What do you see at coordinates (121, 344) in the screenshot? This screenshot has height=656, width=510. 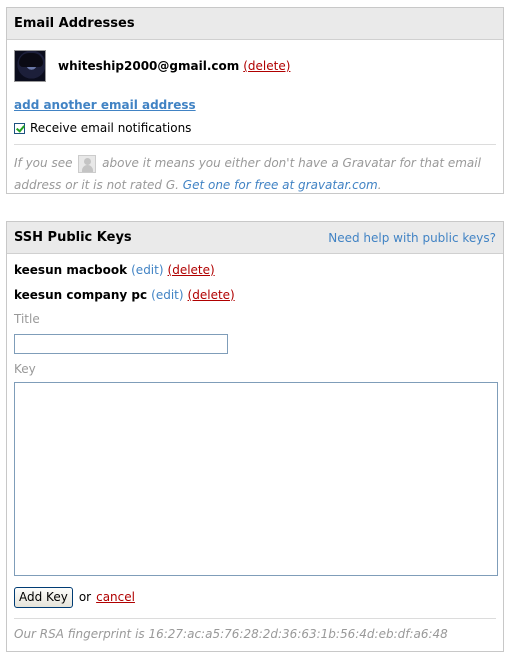 I see `key-title-input` at bounding box center [121, 344].